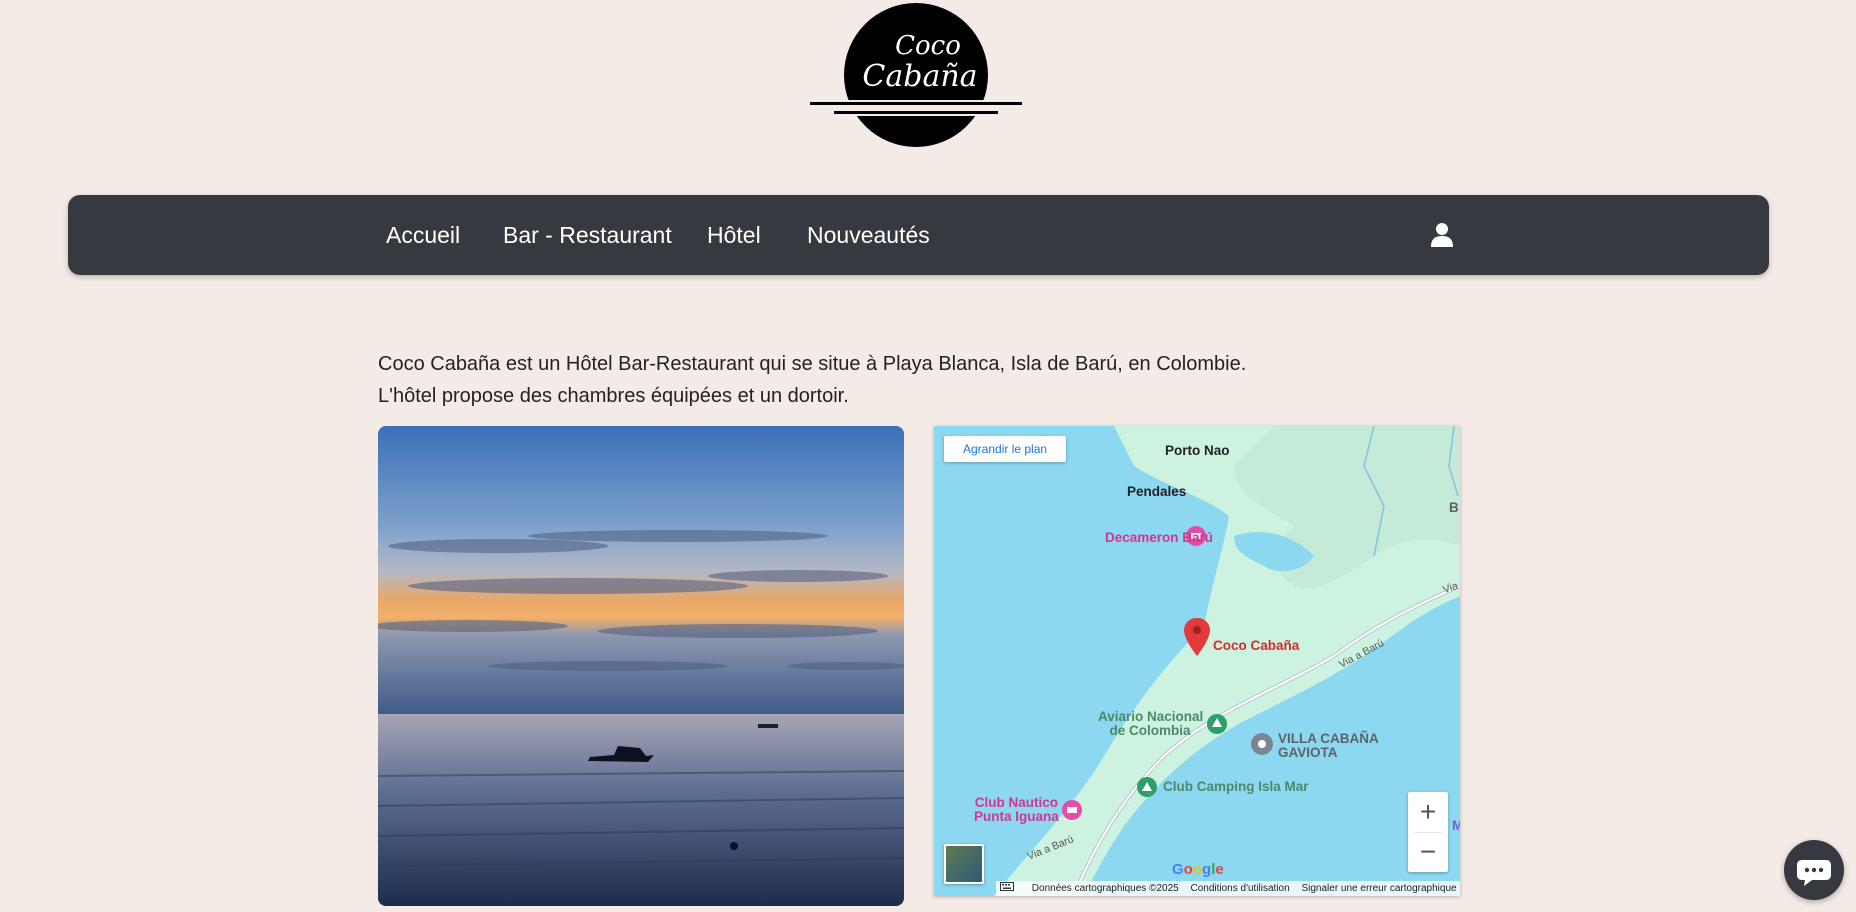 Image resolution: width=1856 pixels, height=912 pixels. Describe the element at coordinates (1197, 450) in the screenshot. I see `map-label-porto-nao: Porto Nao` at that location.